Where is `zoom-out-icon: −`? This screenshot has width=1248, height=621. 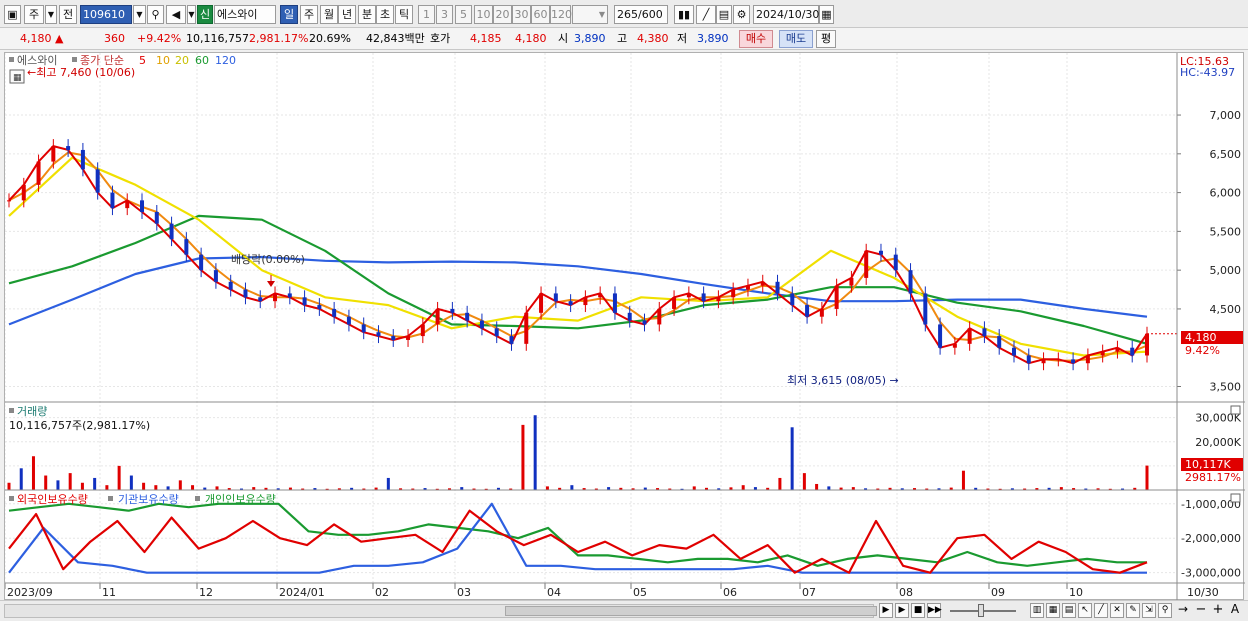 zoom-out-icon: − is located at coordinates (1201, 610).